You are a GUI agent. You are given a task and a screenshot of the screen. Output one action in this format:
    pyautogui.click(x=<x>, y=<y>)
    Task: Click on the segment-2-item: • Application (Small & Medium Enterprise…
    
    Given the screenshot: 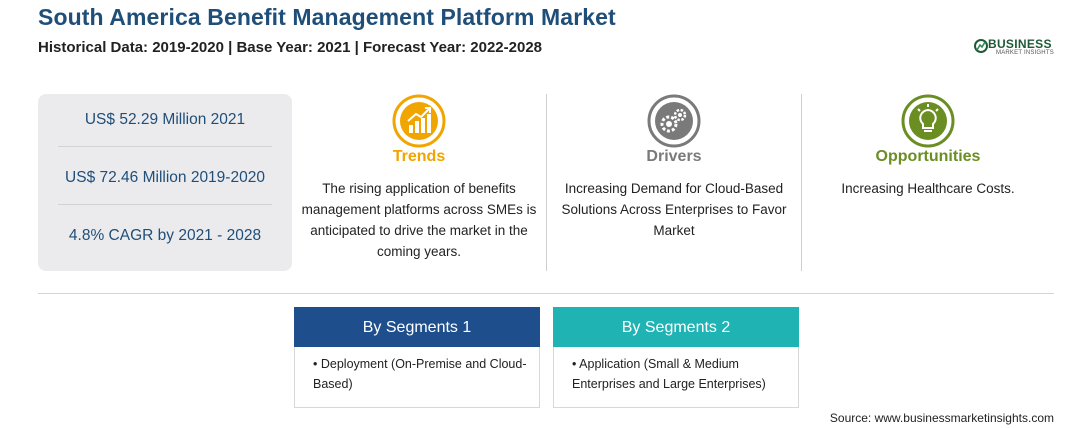 What is the action you would take?
    pyautogui.click(x=669, y=374)
    